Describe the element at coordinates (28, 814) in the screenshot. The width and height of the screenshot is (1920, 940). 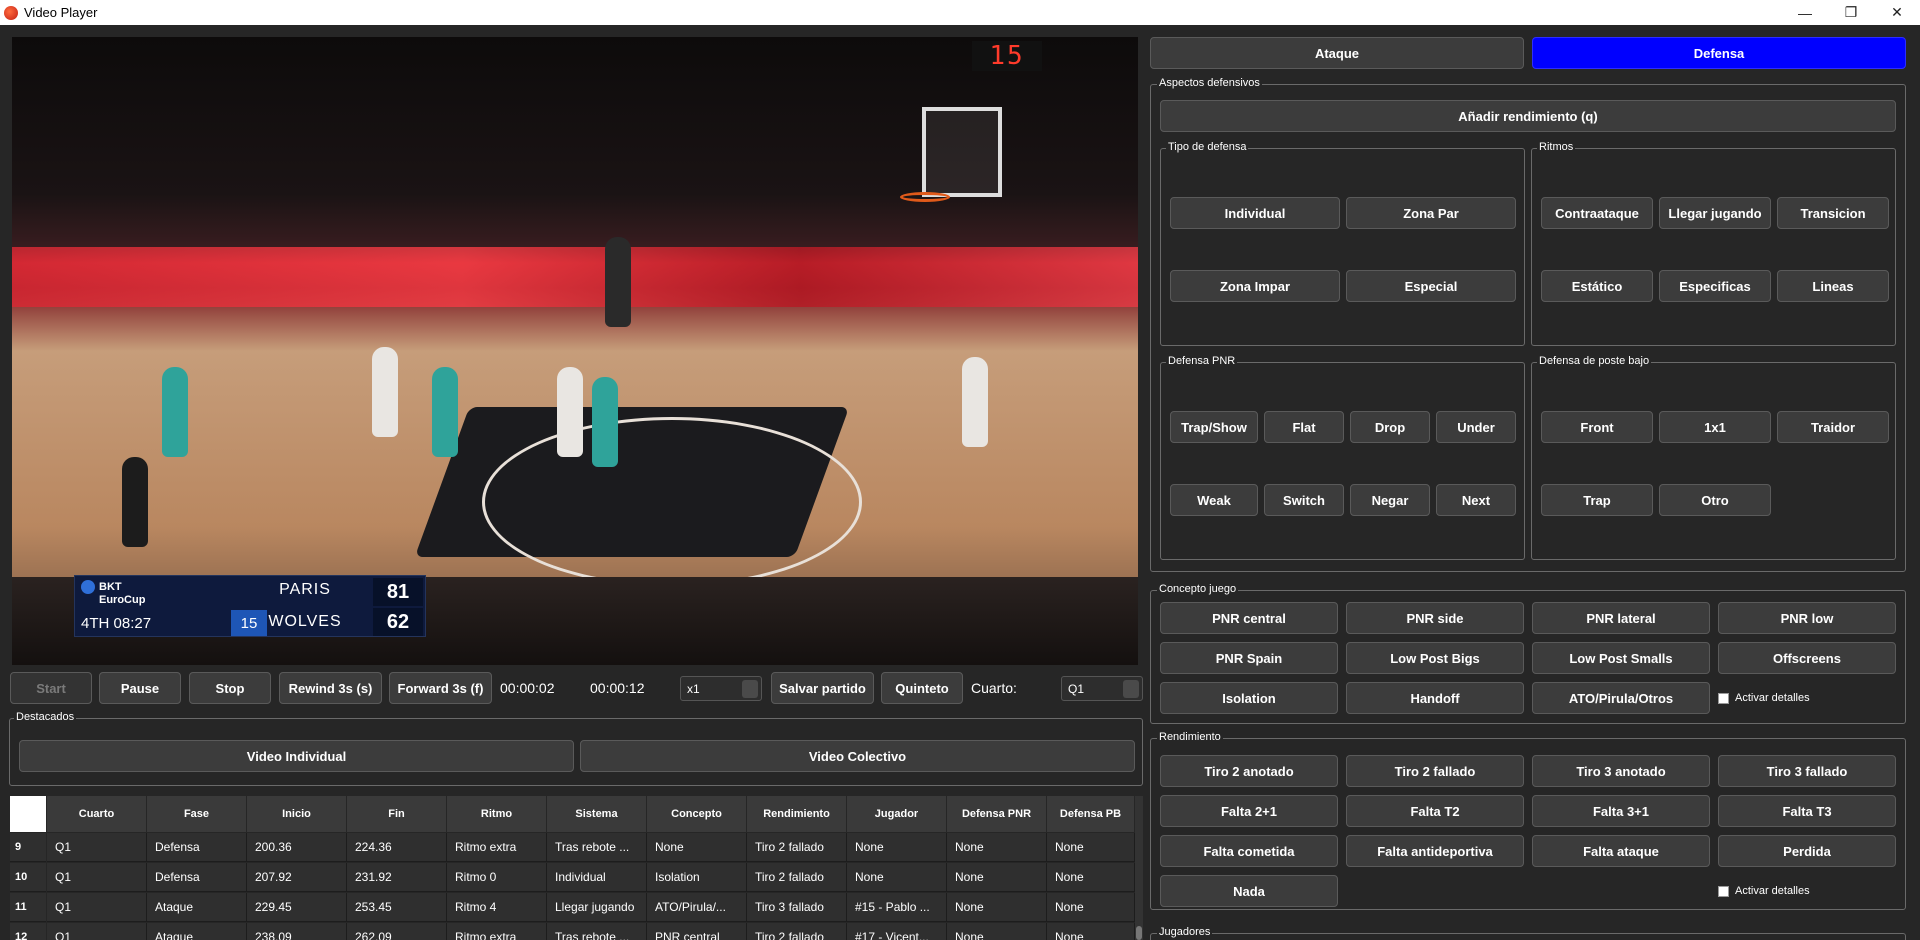
I see `table-corner` at that location.